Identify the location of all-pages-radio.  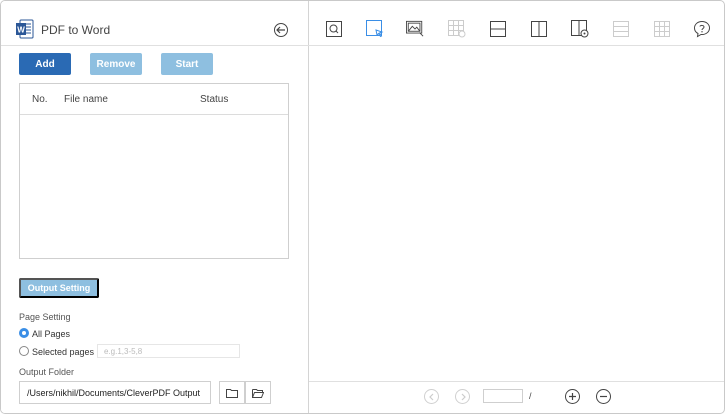
(24, 333).